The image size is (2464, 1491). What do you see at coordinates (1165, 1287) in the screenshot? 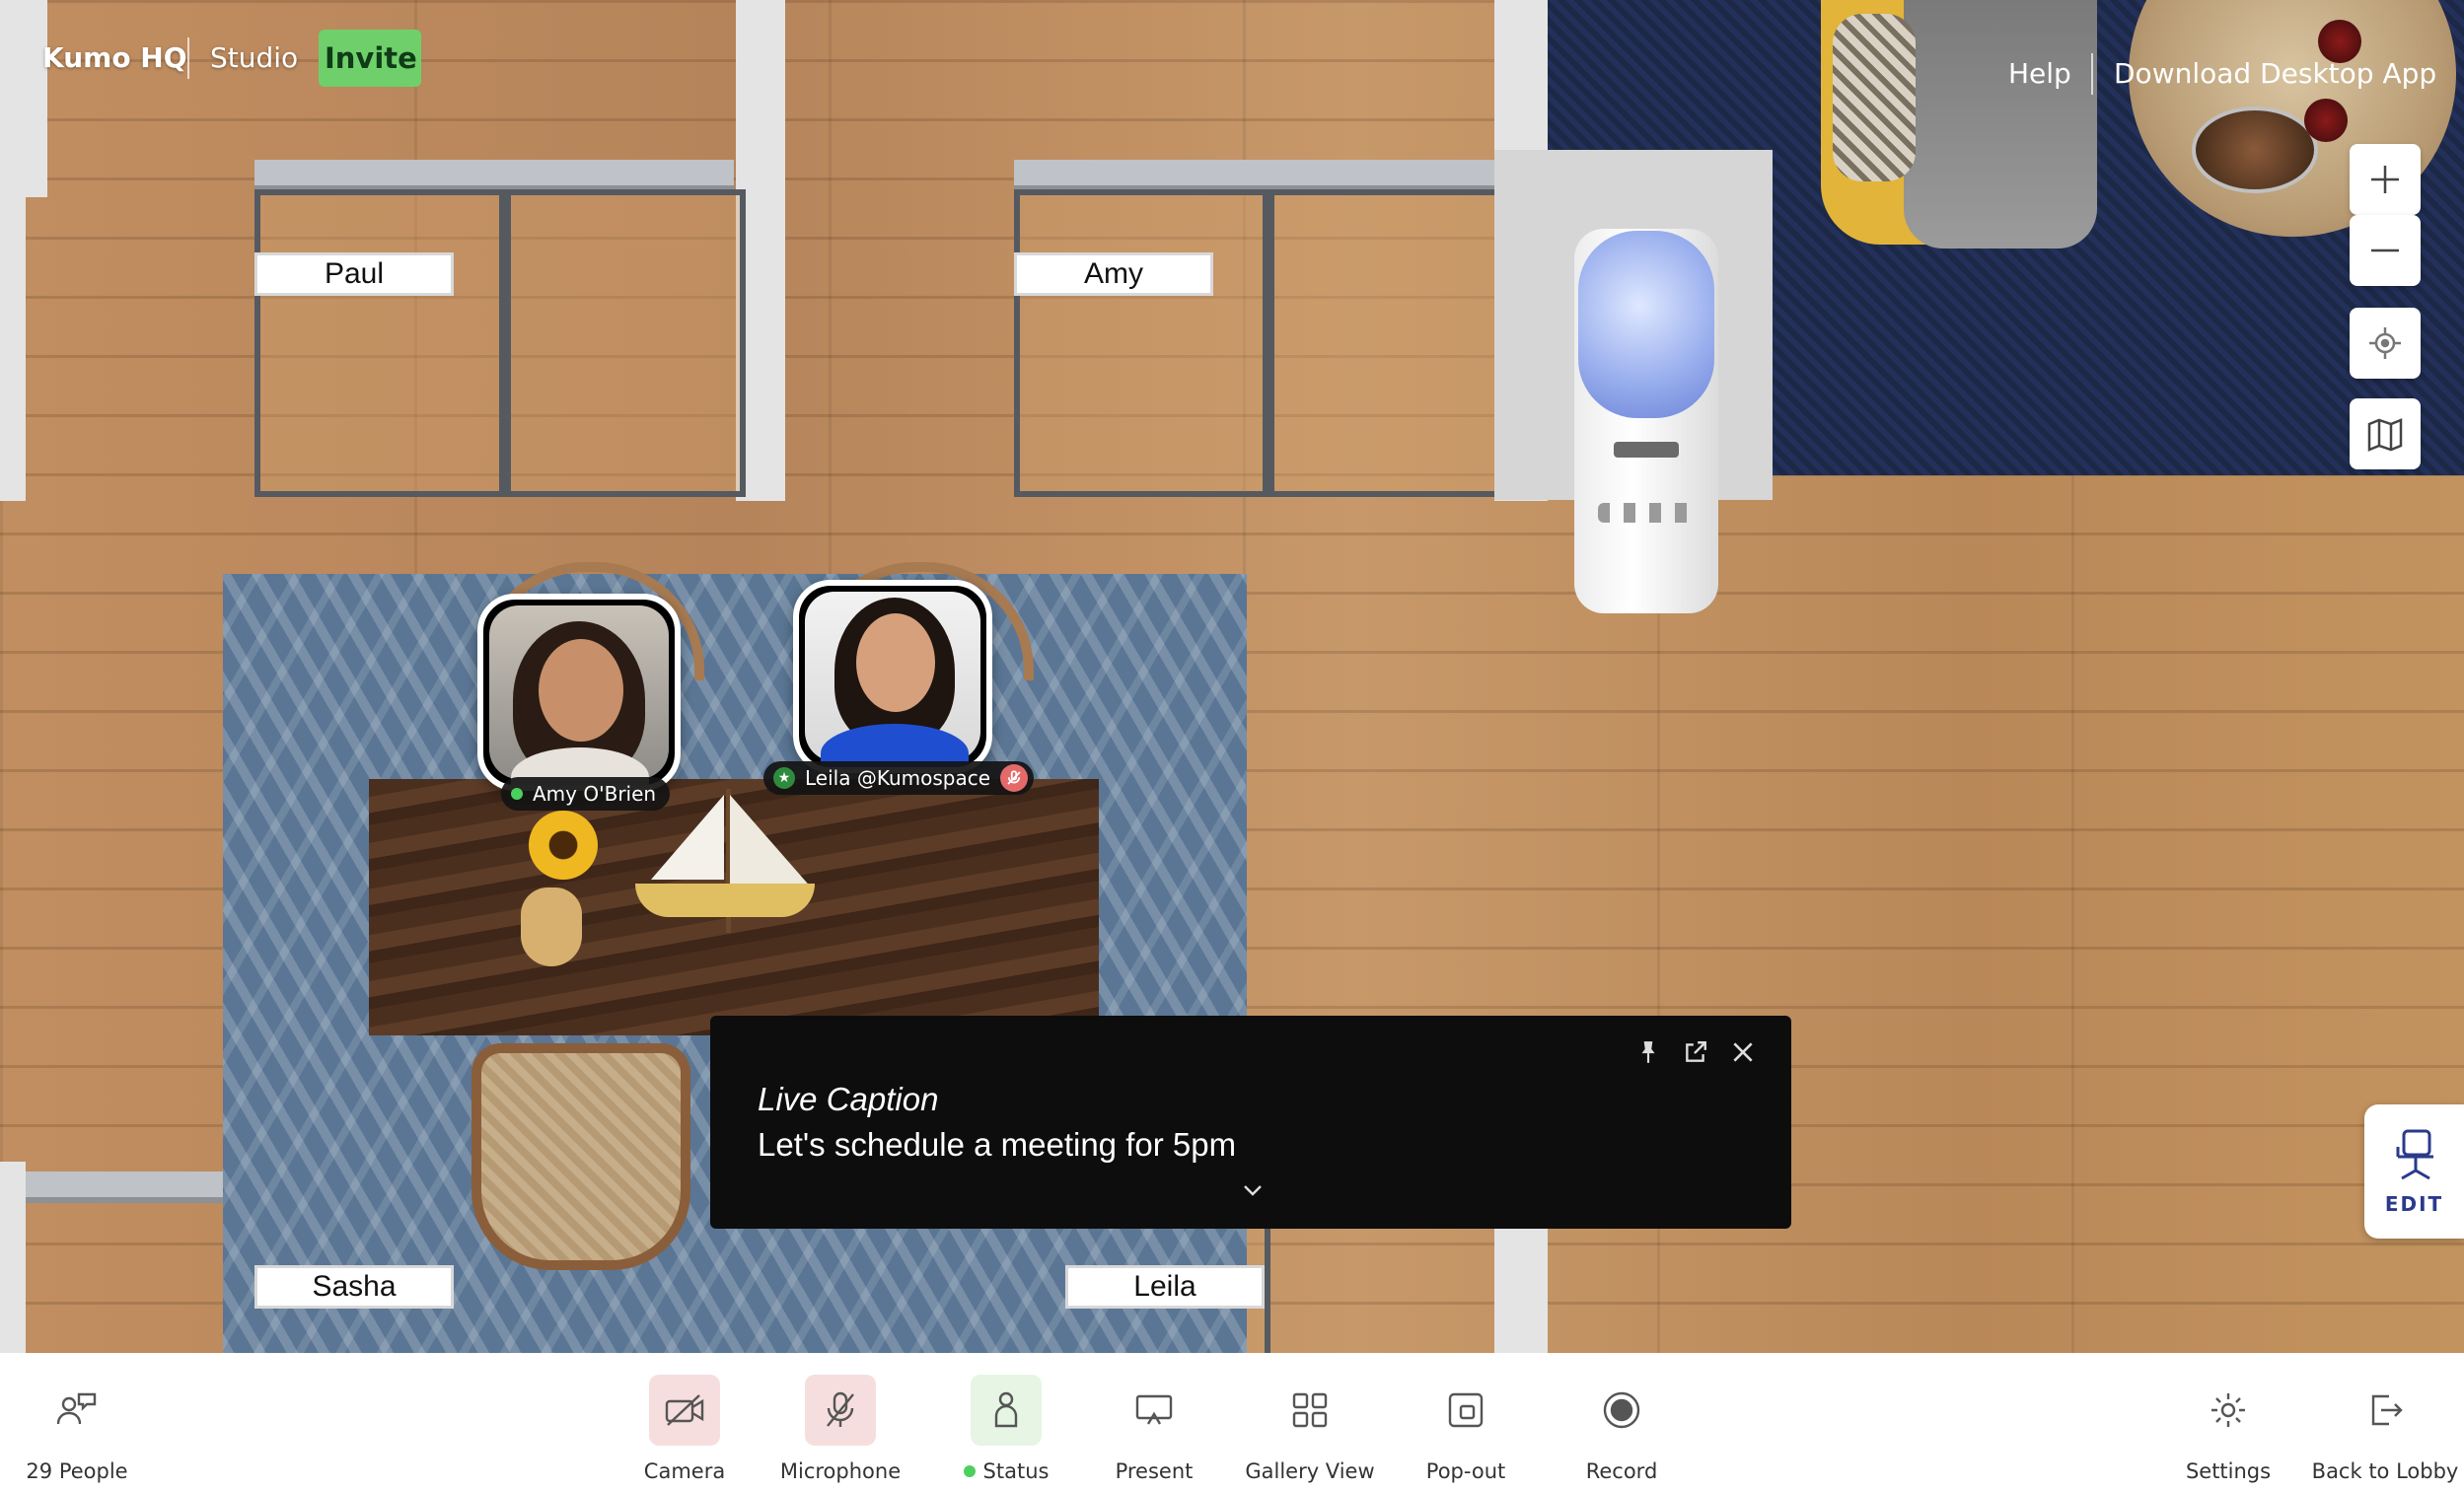
I see `nameplate-leila: Leila` at bounding box center [1165, 1287].